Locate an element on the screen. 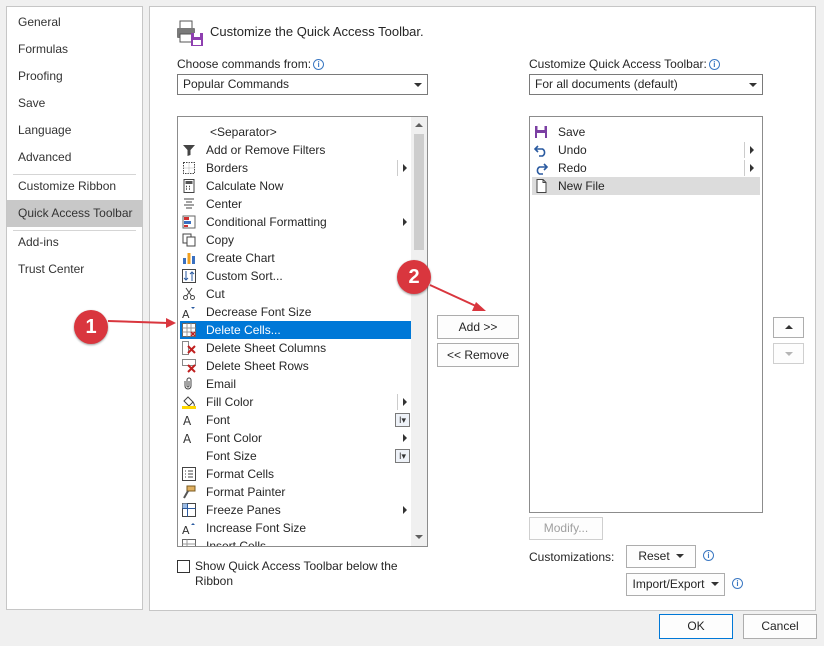 The image size is (824, 646). center-align-icon is located at coordinates (189, 203).